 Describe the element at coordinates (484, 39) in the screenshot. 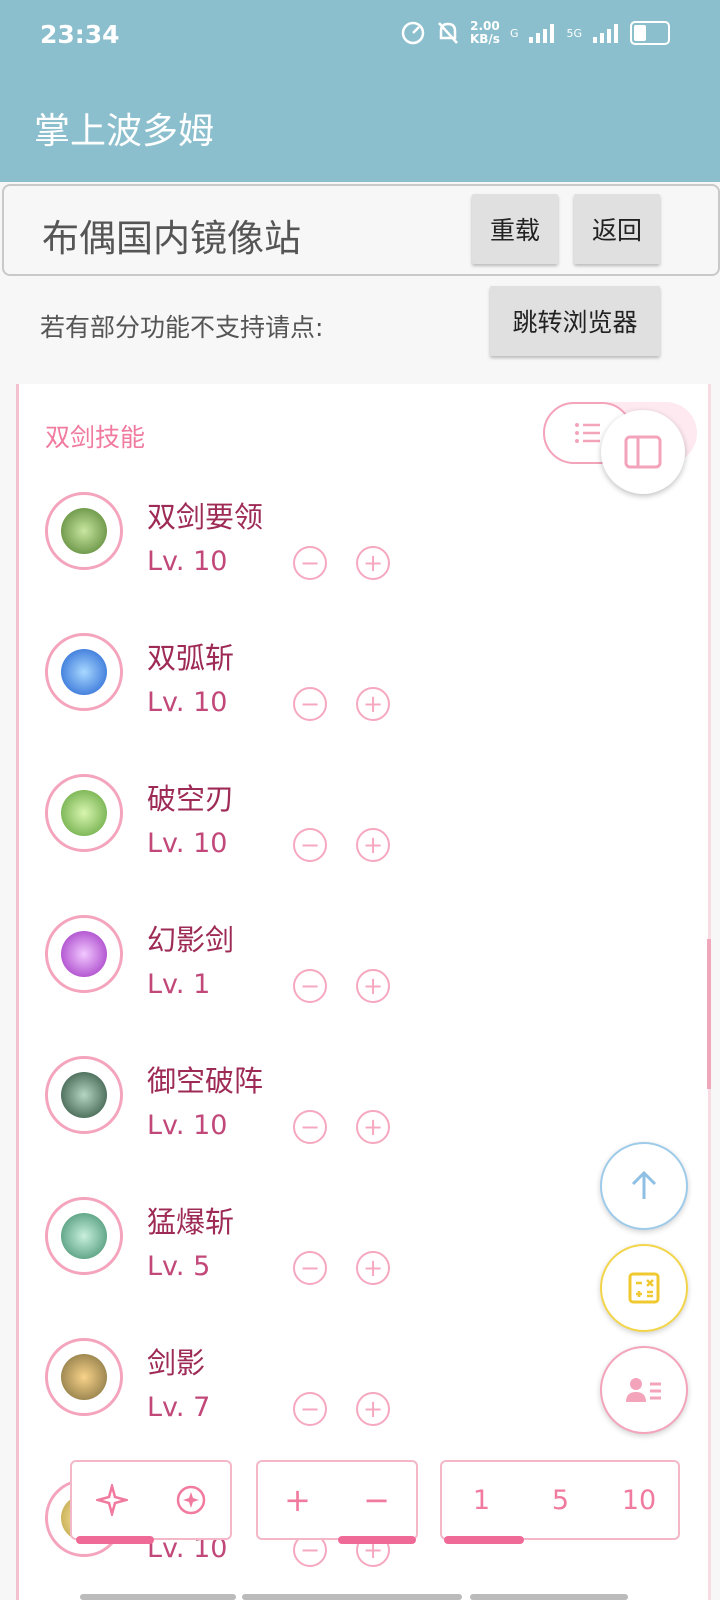

I see `network-speed-unit: KB/s` at that location.